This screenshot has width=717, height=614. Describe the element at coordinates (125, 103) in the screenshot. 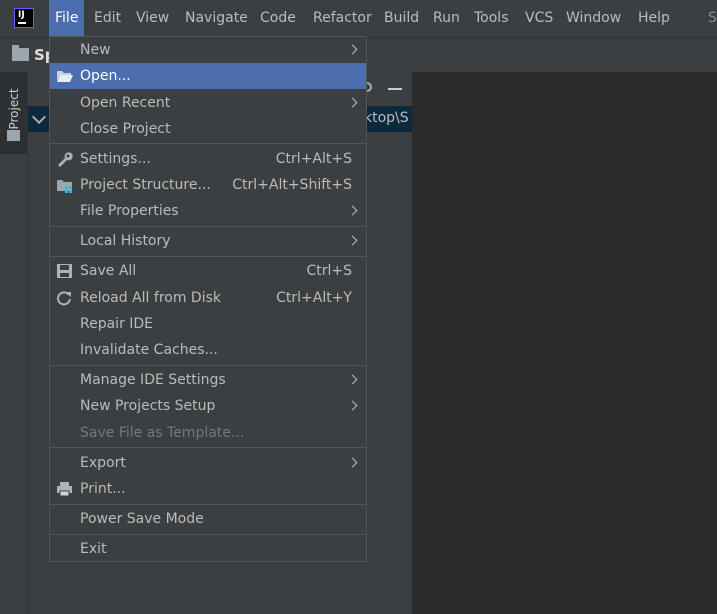

I see `menu-item-label: Open Recent` at that location.